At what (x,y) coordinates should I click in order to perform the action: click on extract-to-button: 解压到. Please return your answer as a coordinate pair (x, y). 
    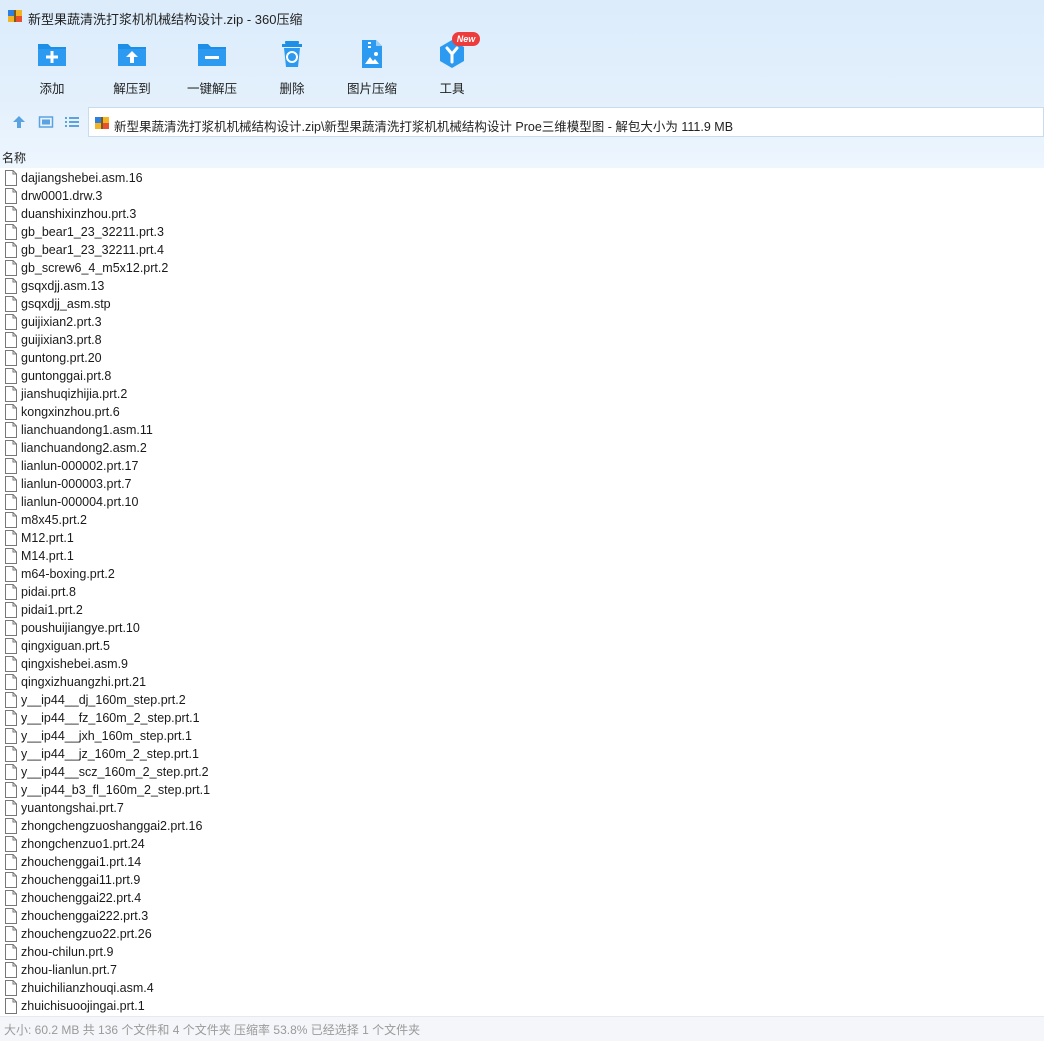
    Looking at the image, I should click on (132, 67).